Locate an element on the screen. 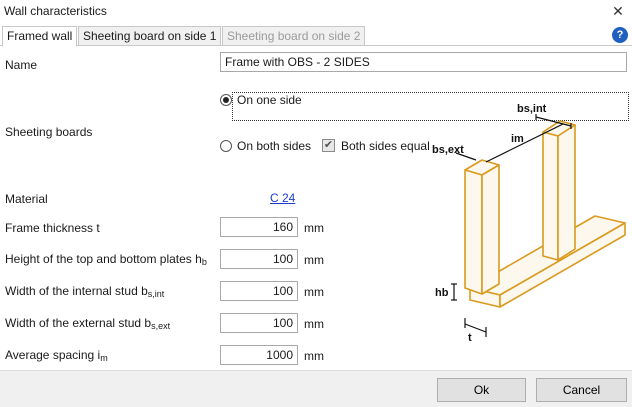  label-t: t is located at coordinates (470, 338).